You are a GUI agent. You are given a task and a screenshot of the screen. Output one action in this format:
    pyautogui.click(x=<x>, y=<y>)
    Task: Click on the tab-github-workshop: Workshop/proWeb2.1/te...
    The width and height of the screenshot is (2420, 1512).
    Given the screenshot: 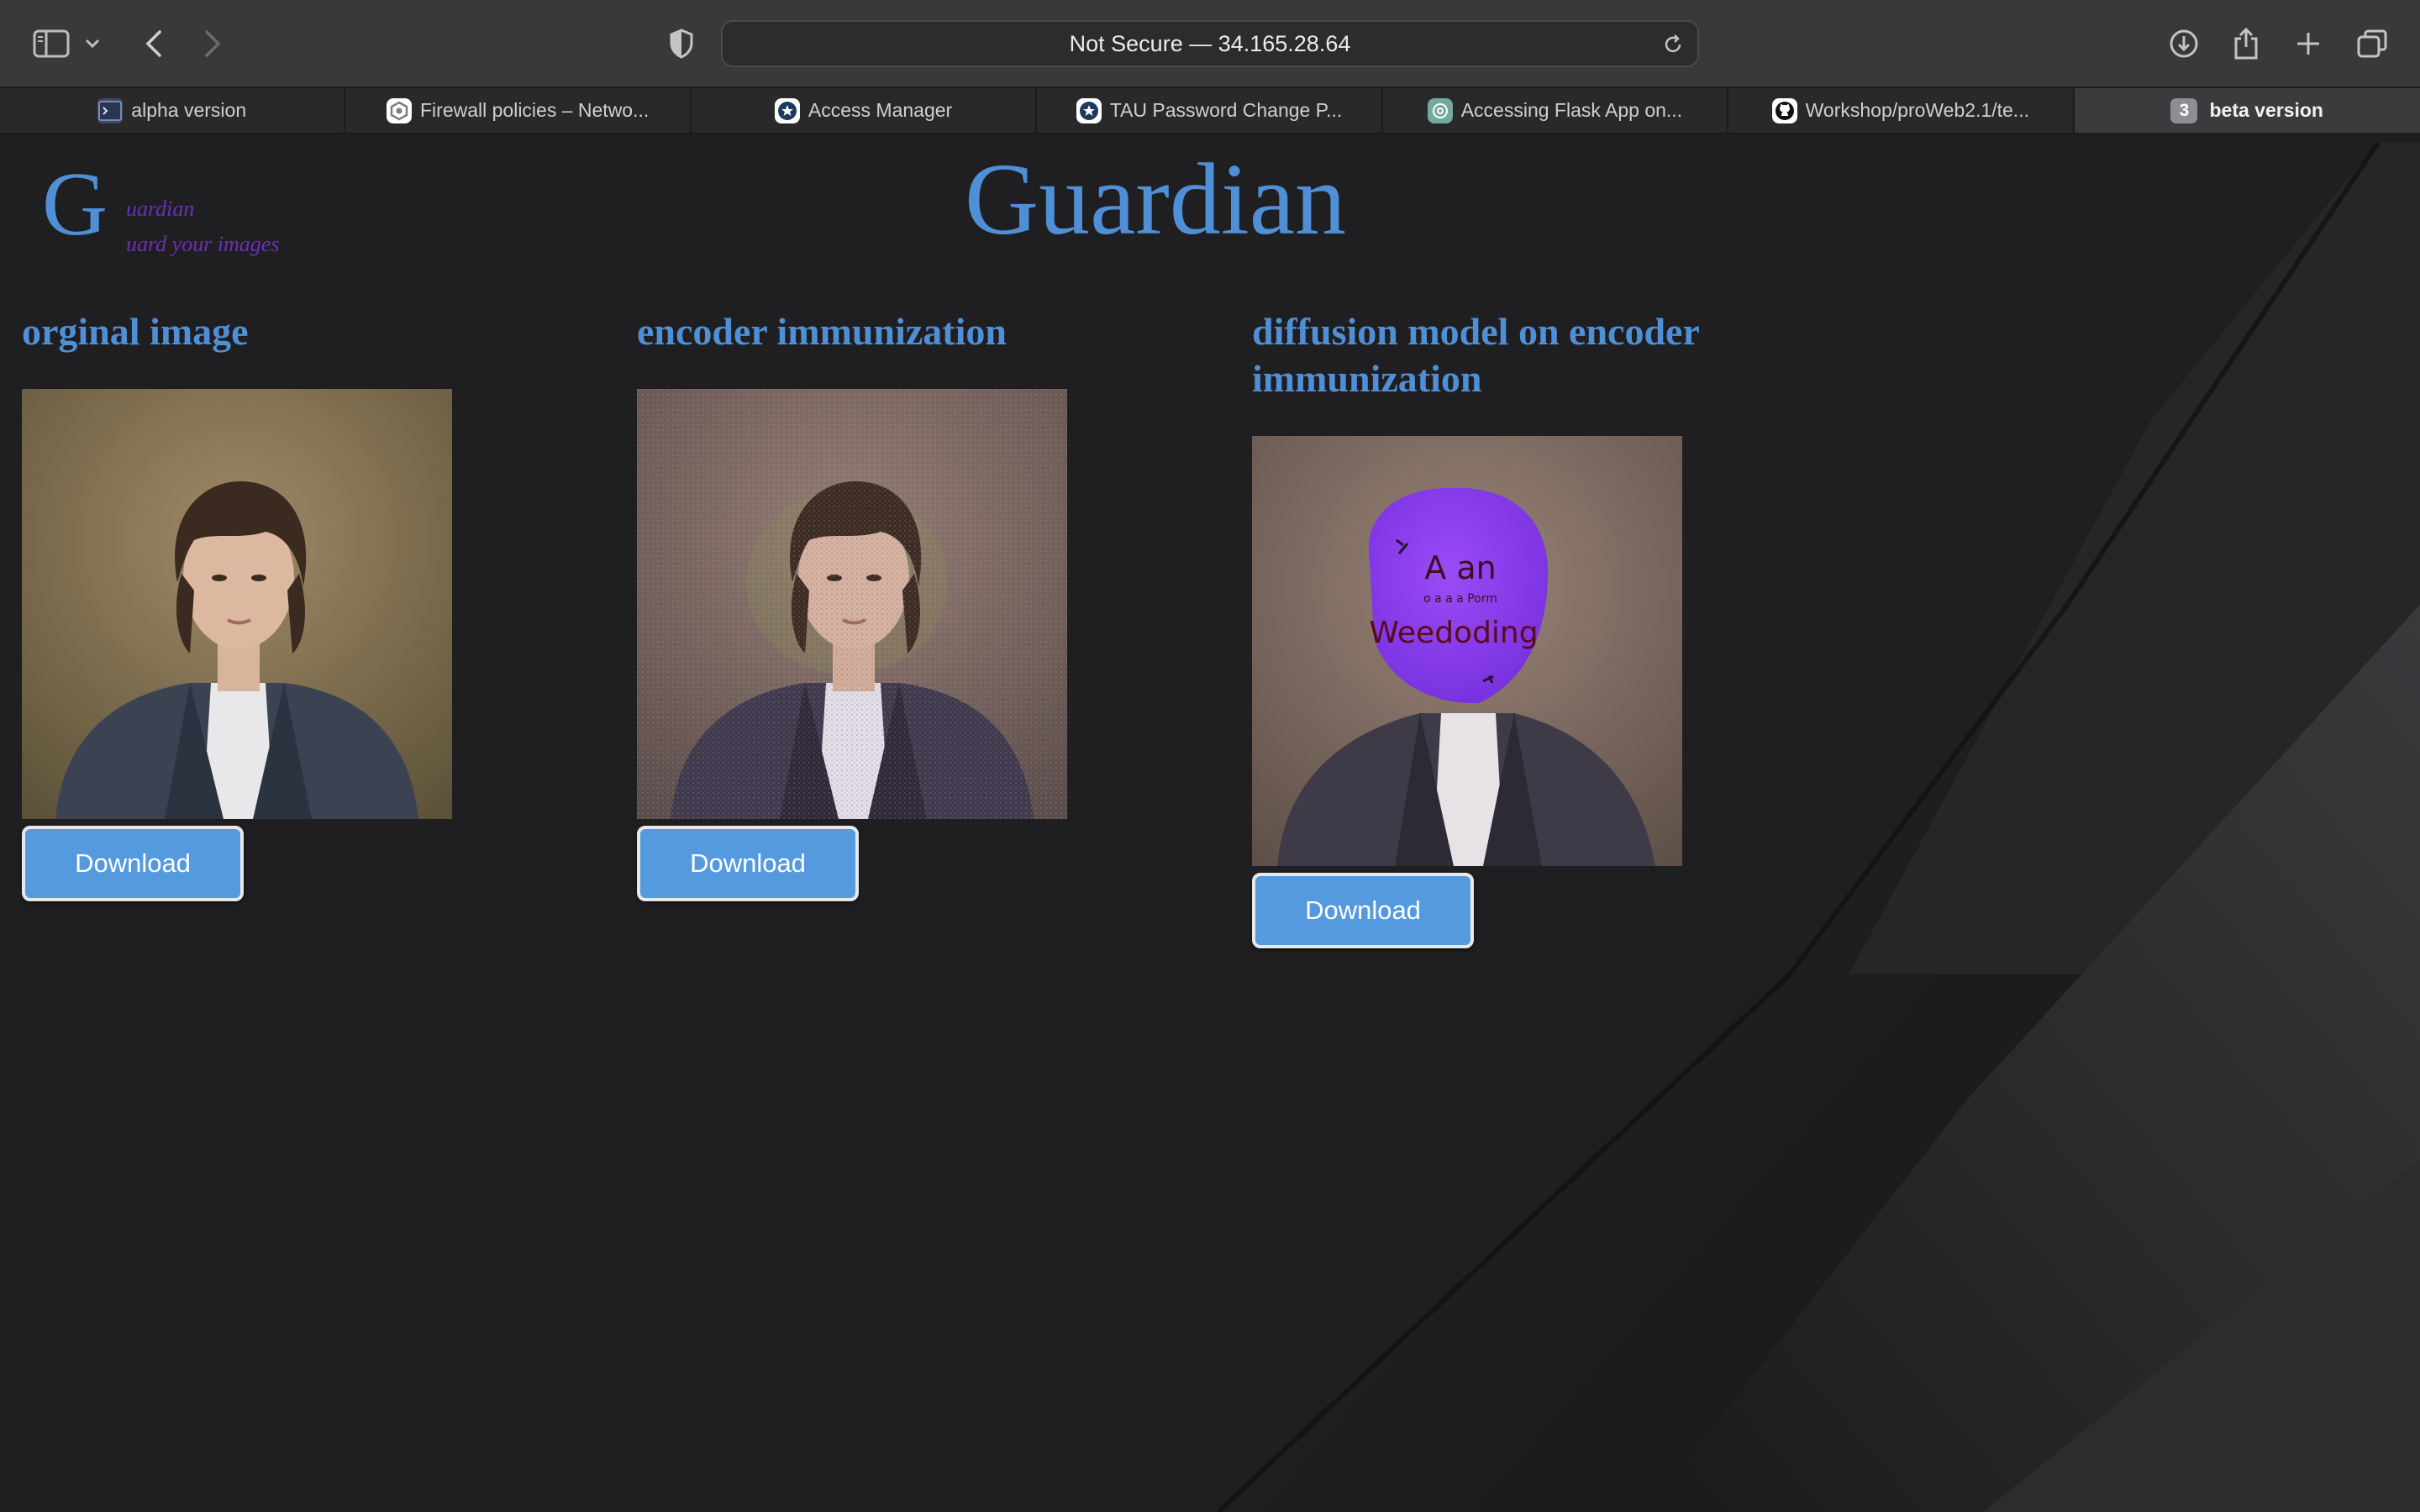 What is the action you would take?
    pyautogui.click(x=1902, y=110)
    